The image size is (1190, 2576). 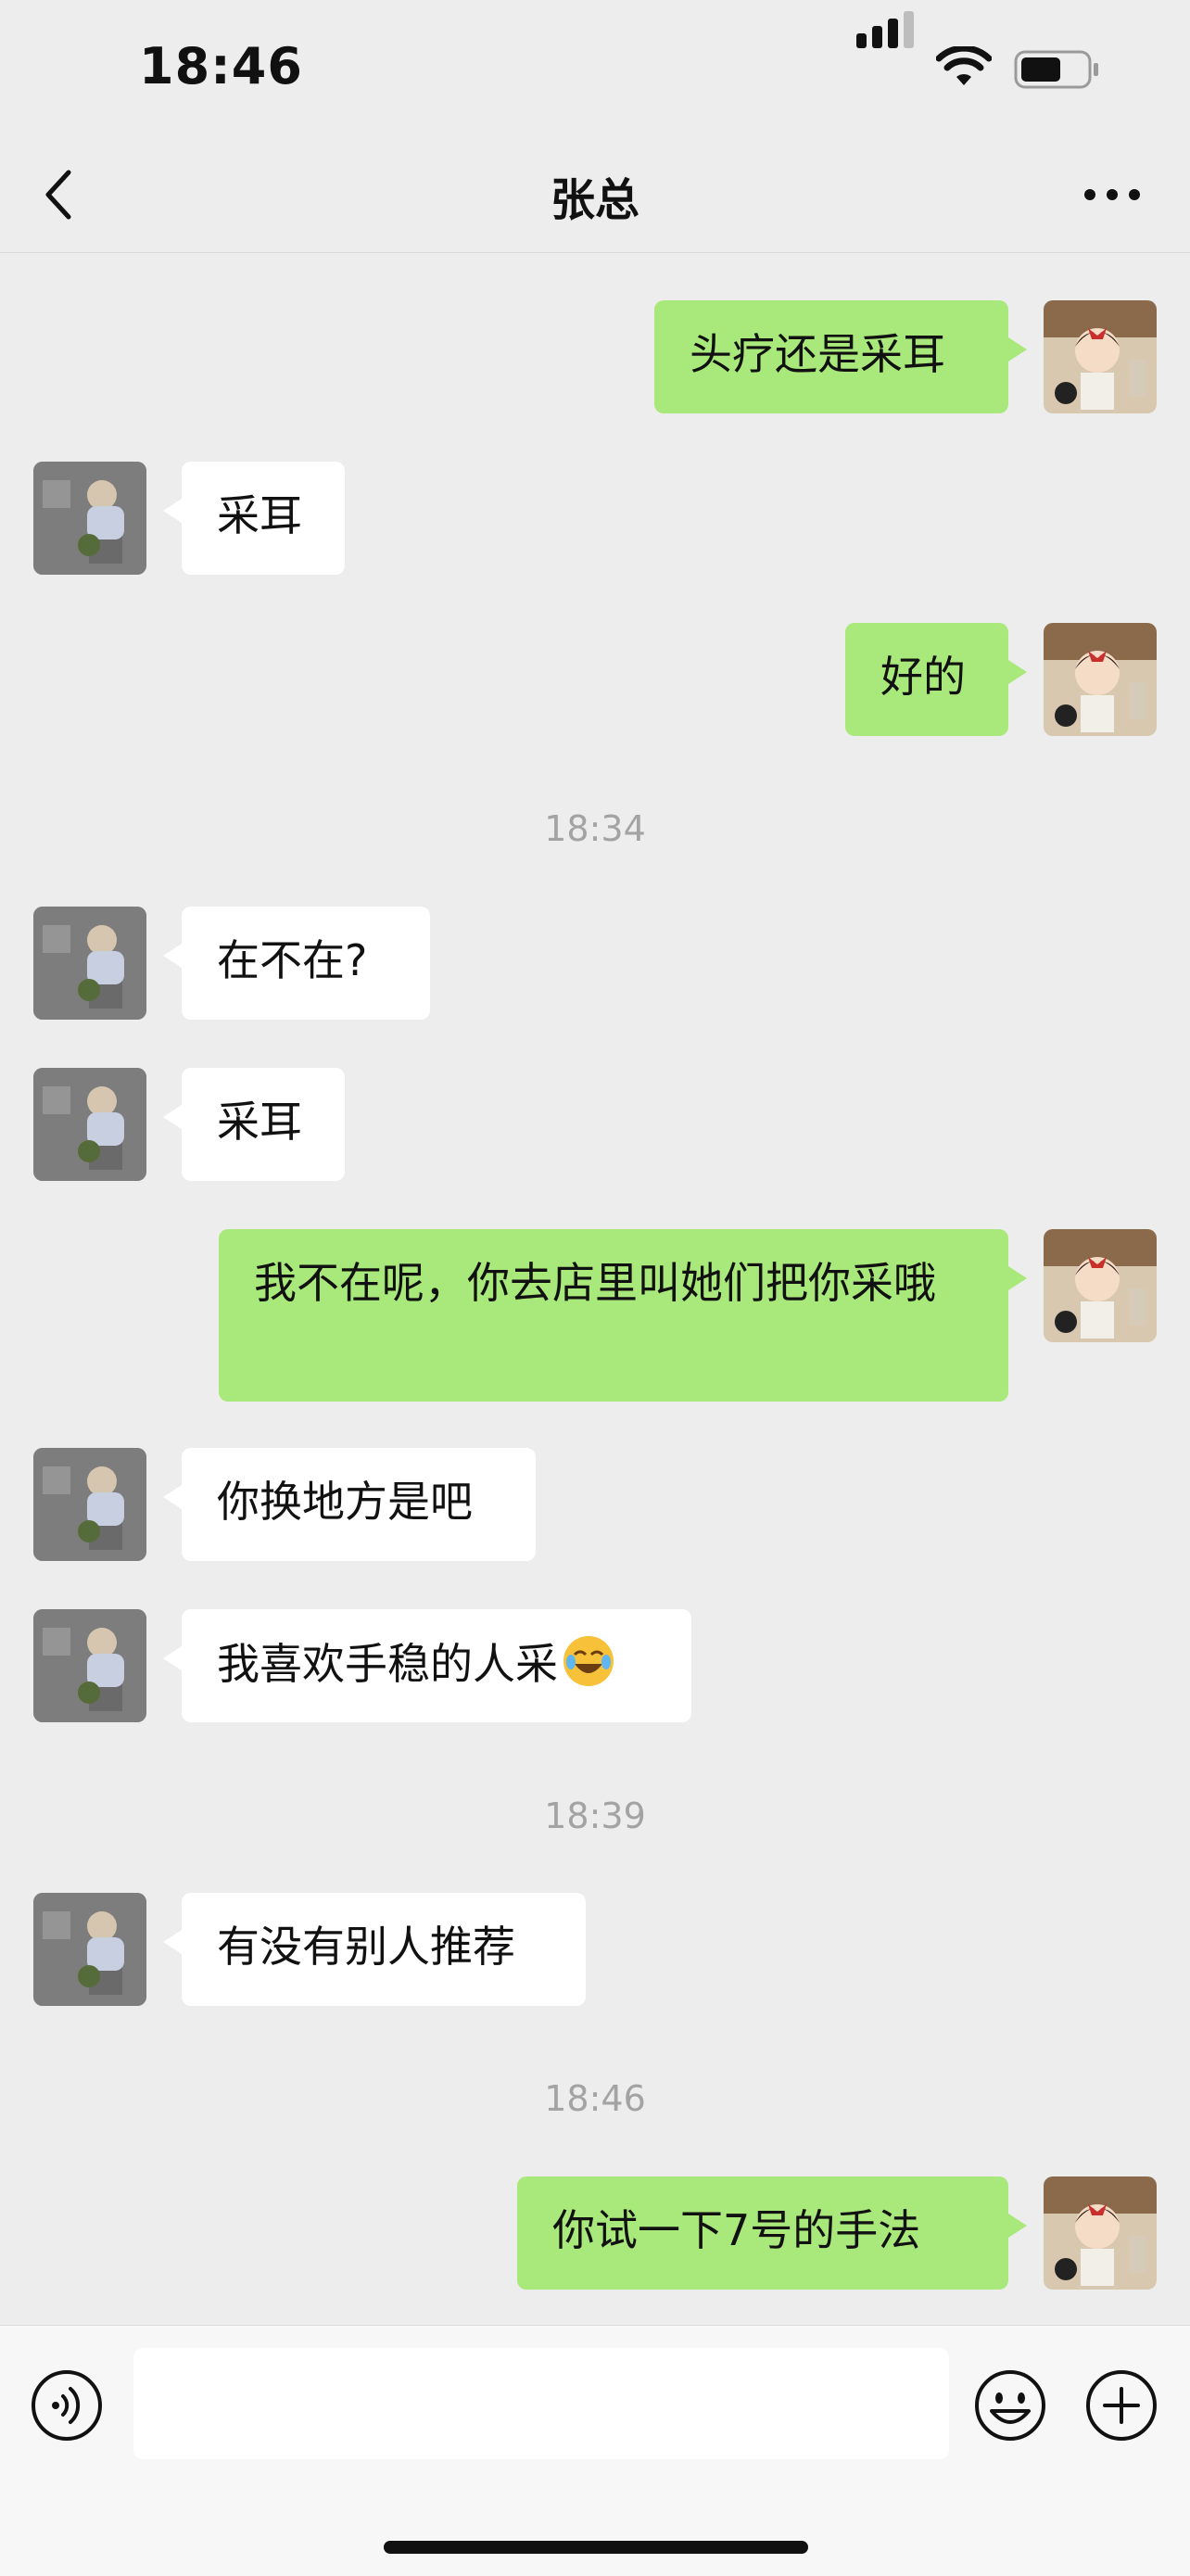 I want to click on plus-icon, so click(x=1121, y=2405).